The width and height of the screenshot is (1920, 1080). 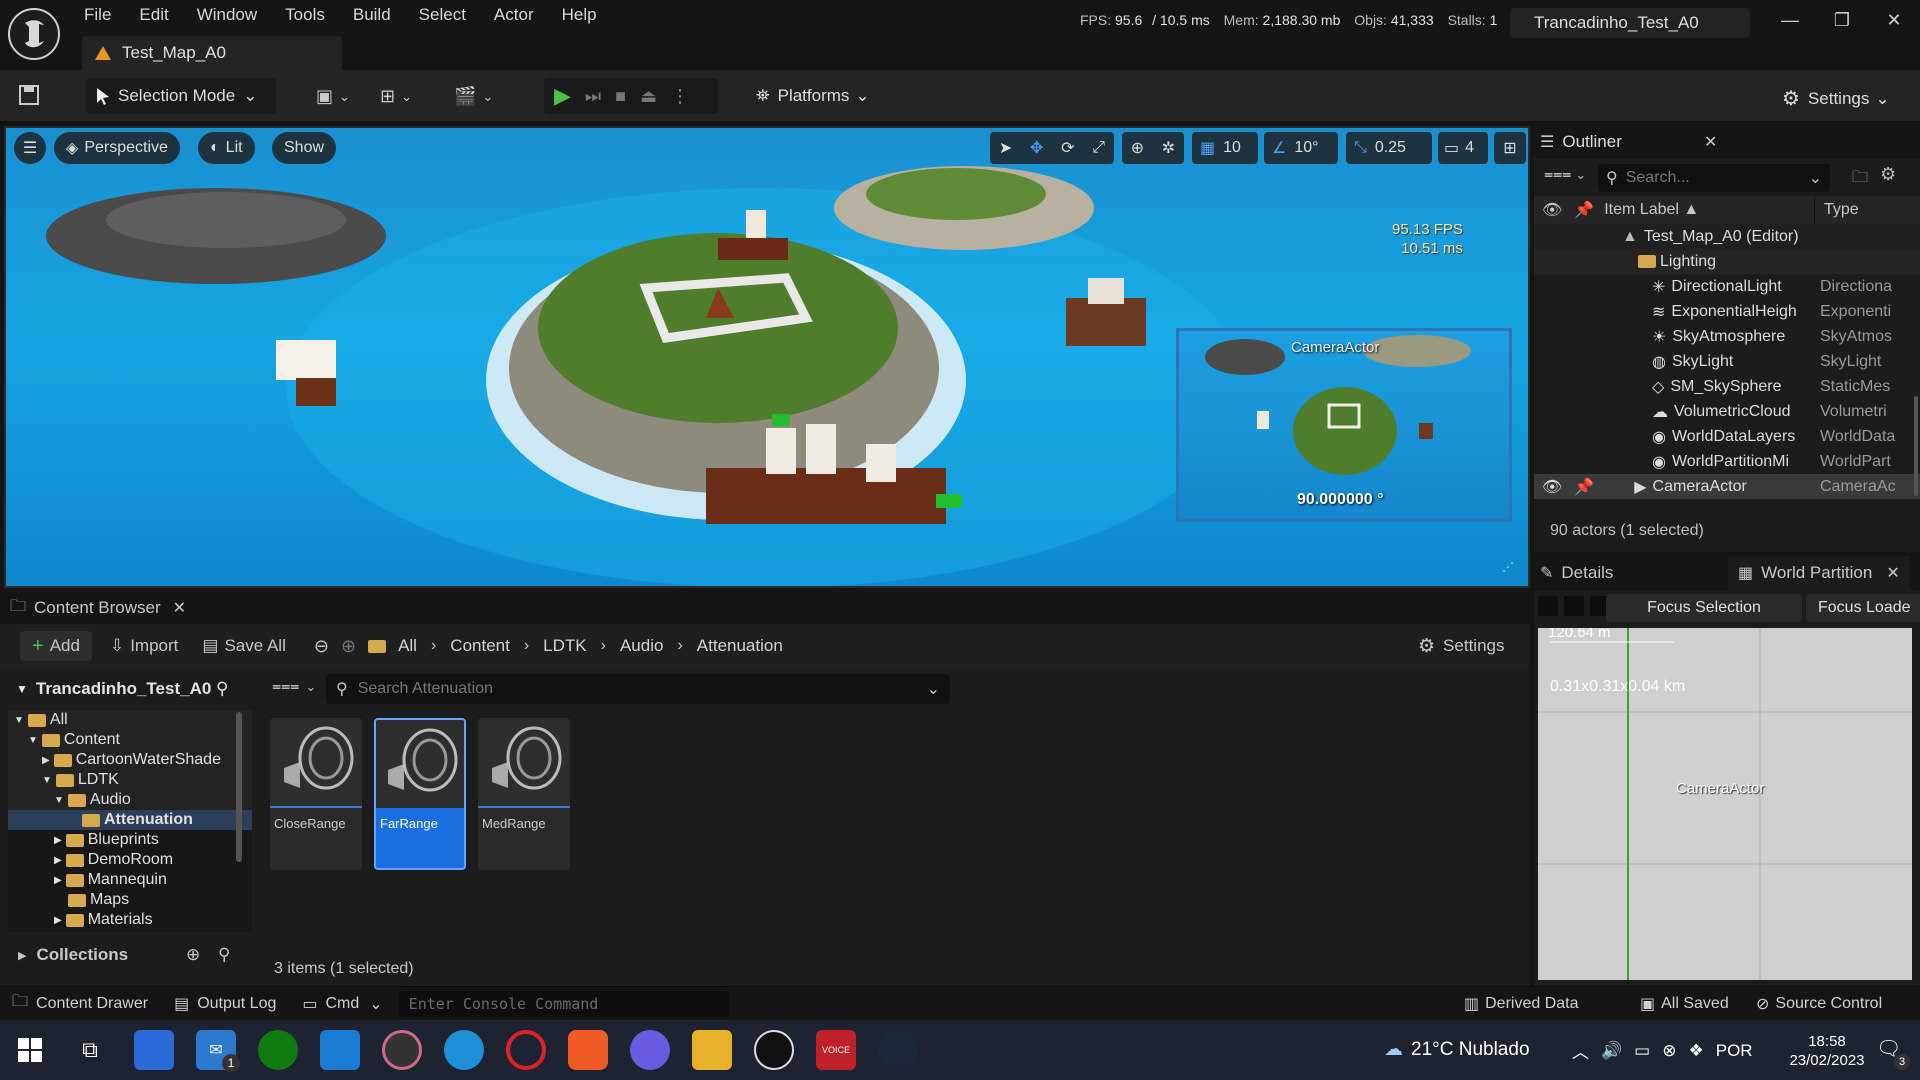 I want to click on list-item: ◉ WorldDataLayers WorldData, so click(x=1727, y=436).